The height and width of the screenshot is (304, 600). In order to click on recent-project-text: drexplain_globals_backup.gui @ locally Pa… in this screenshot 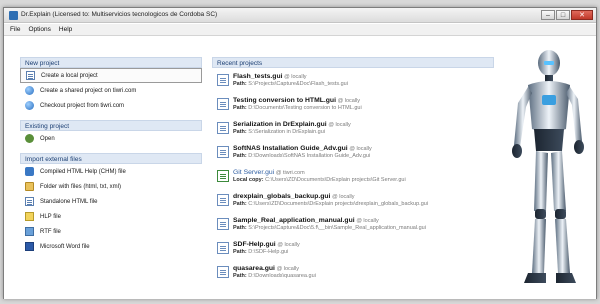, I will do `click(330, 202)`.